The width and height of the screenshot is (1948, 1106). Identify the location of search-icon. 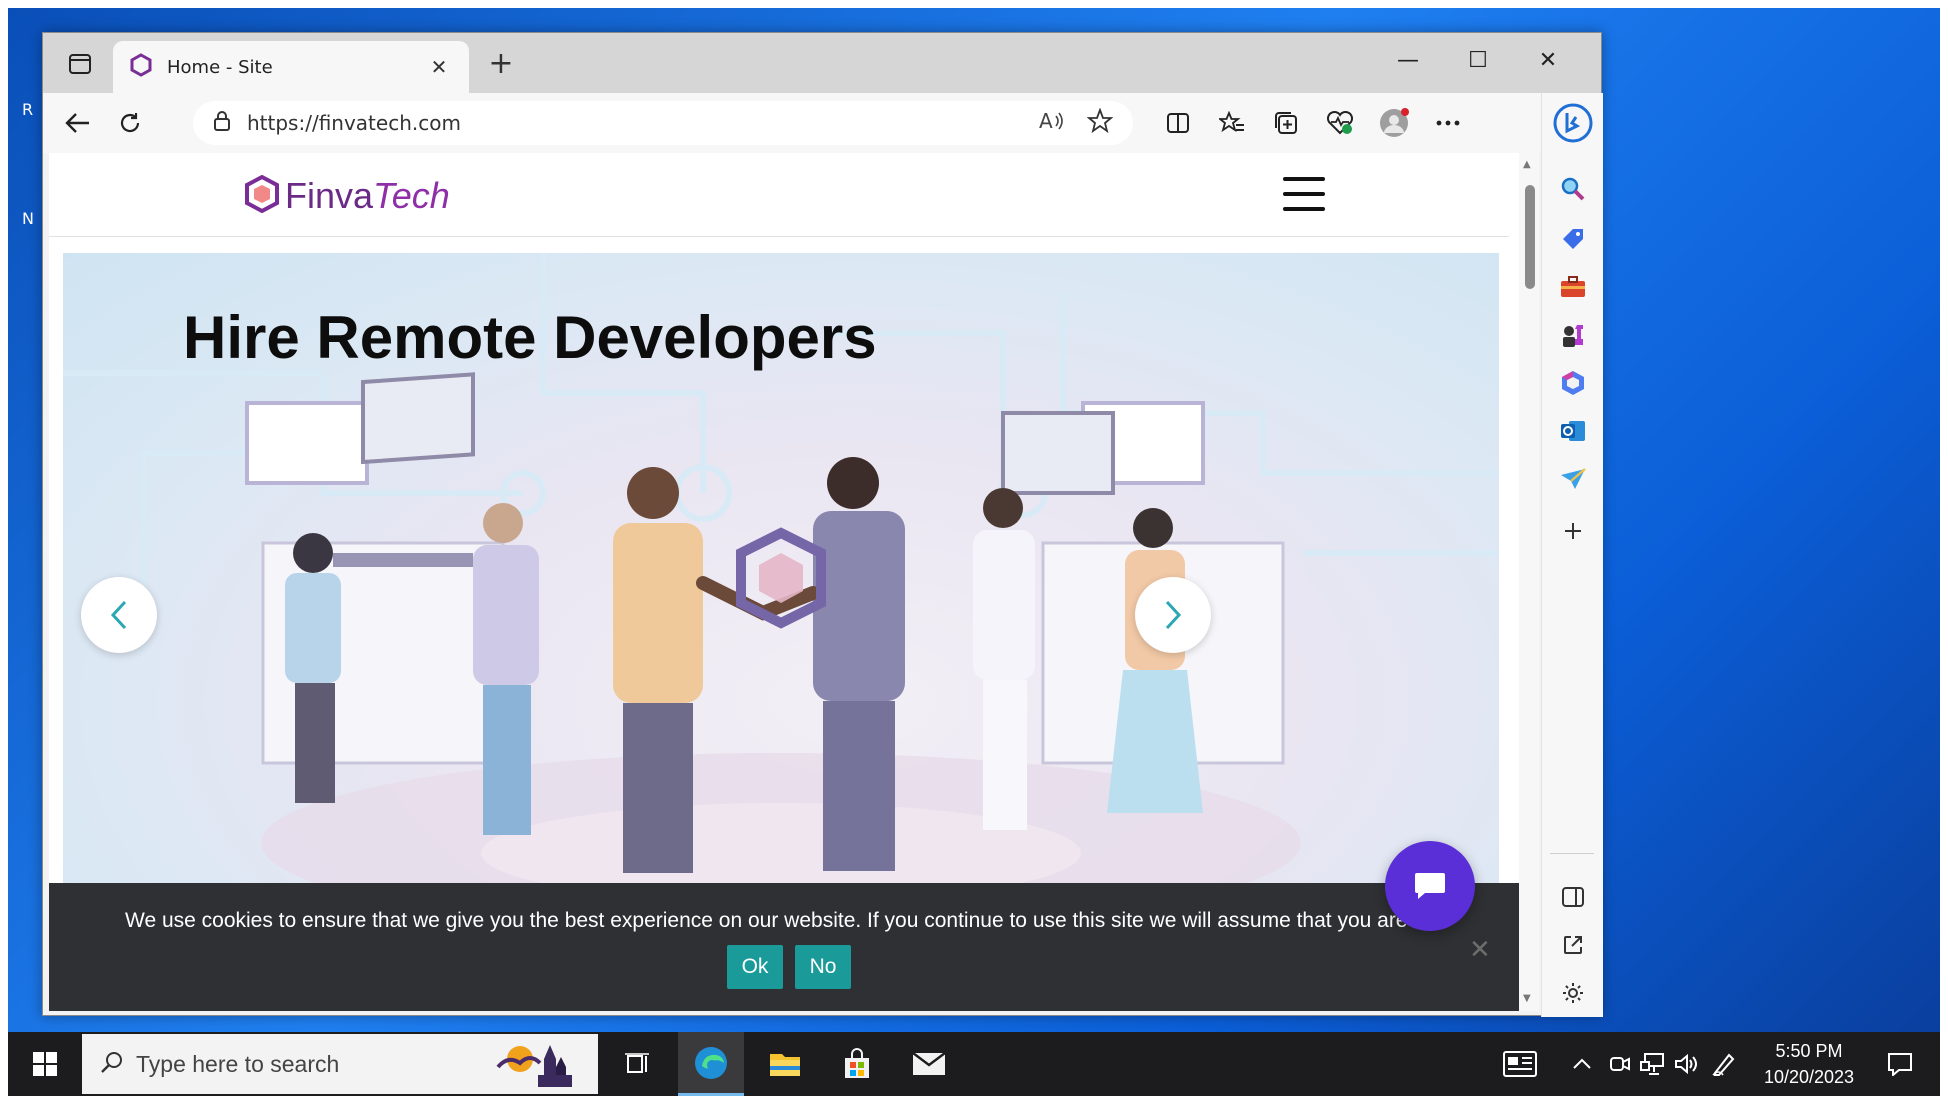
(1573, 189).